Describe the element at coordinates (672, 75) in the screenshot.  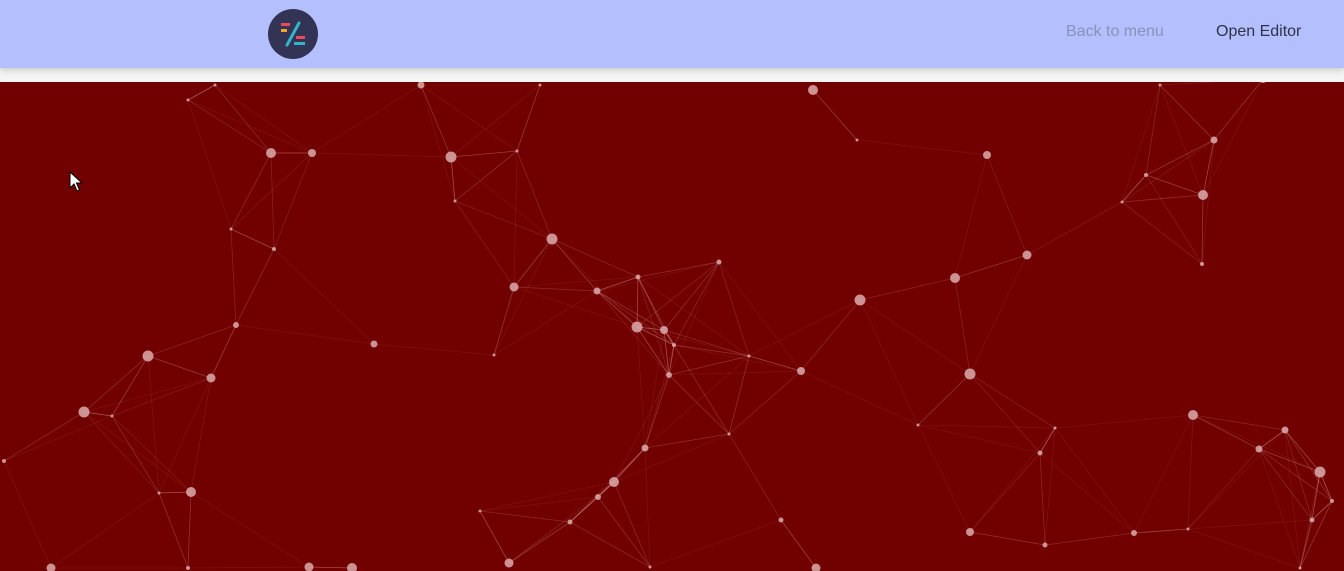
I see `header-shadow-divider` at that location.